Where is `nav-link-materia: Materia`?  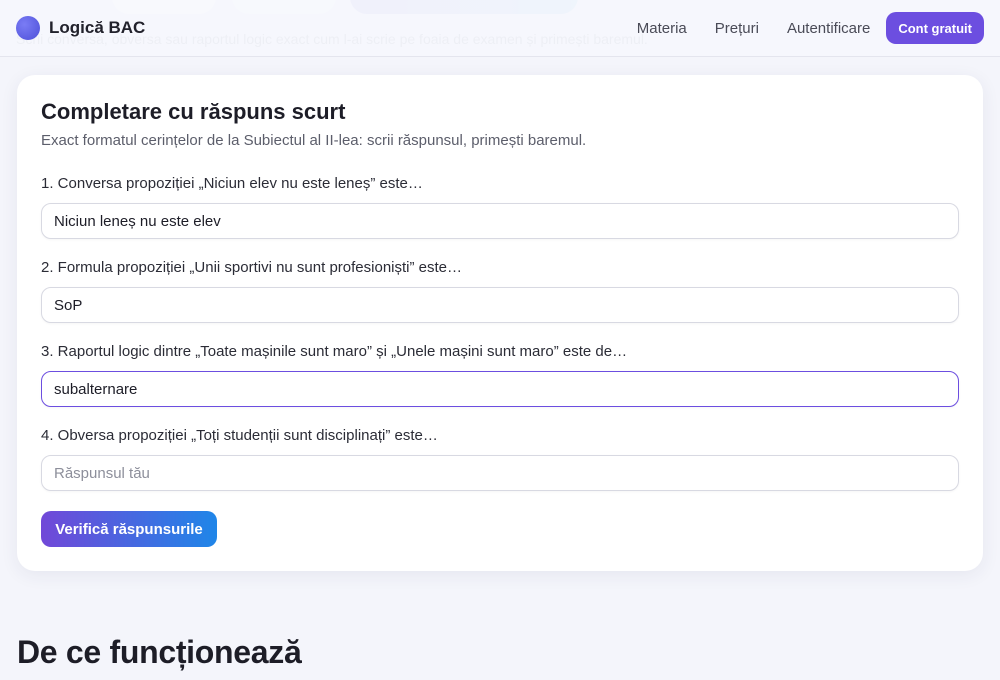 nav-link-materia: Materia is located at coordinates (662, 28).